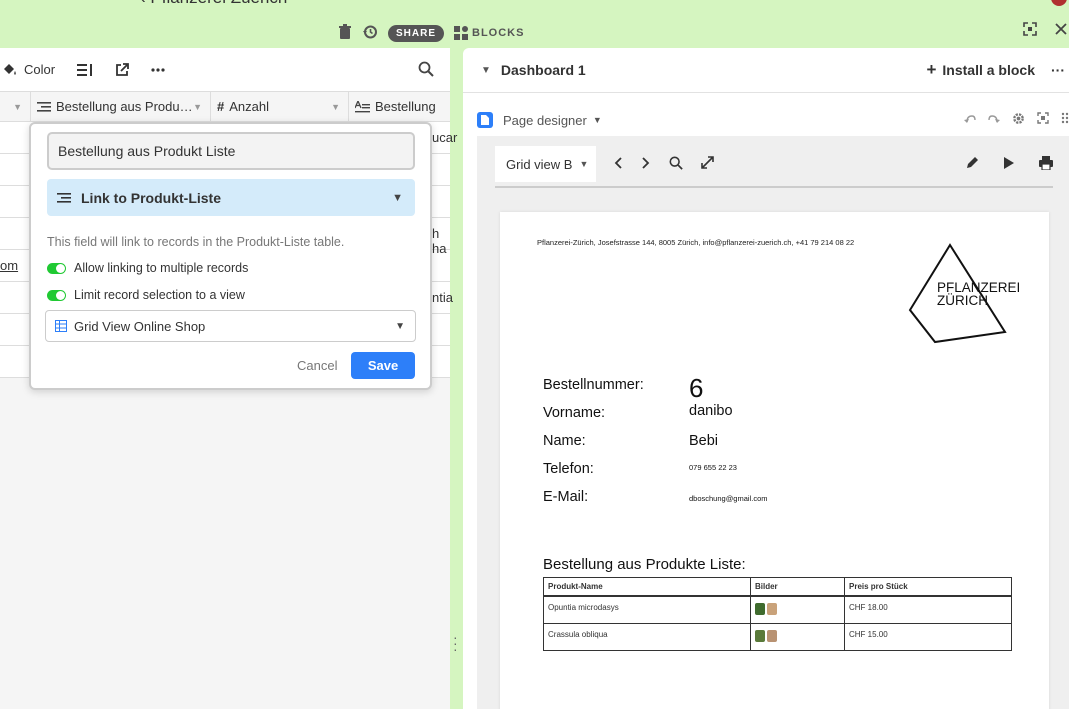  I want to click on play-icon, so click(1009, 164).